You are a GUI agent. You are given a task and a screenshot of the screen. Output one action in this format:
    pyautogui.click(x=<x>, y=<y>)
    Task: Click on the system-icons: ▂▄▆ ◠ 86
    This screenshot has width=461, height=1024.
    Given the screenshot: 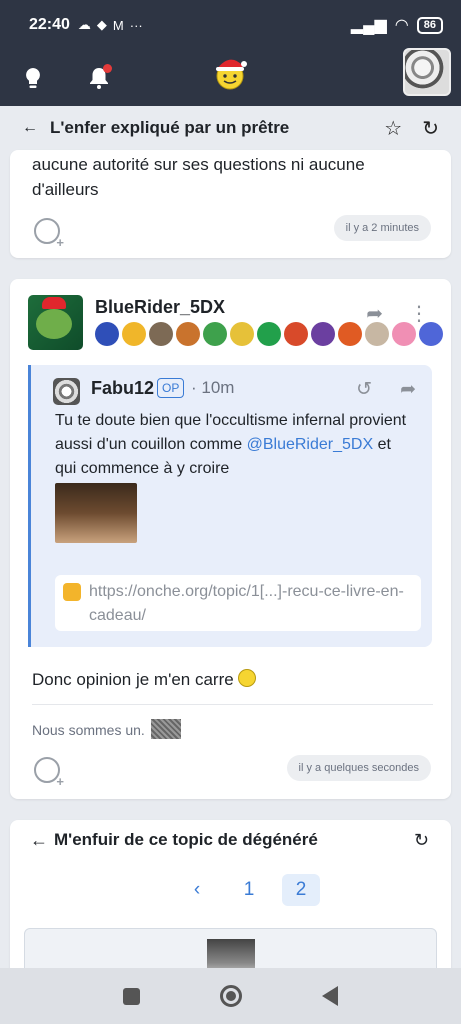 What is the action you would take?
    pyautogui.click(x=397, y=25)
    